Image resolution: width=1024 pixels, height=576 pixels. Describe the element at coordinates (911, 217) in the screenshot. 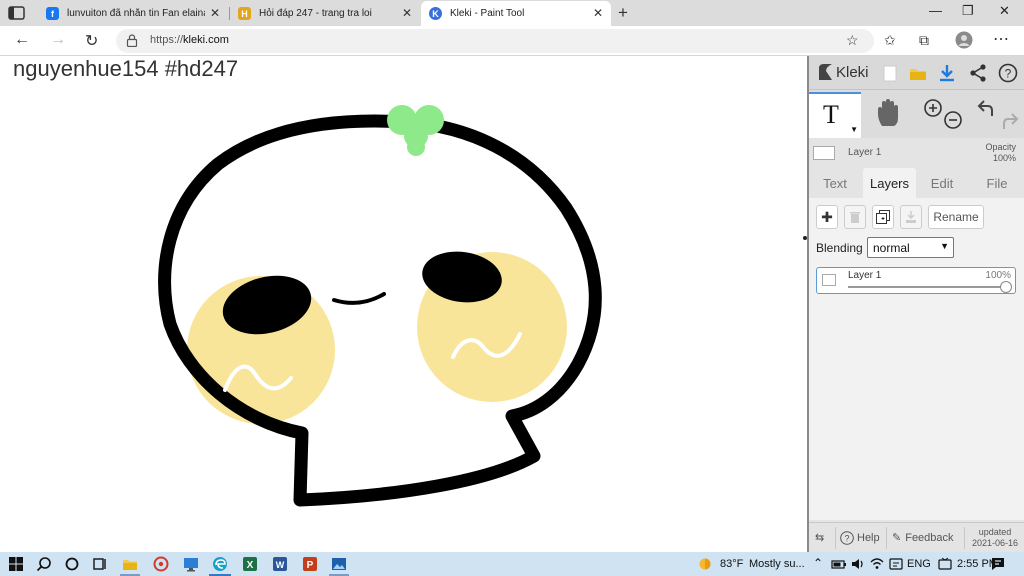

I see `merge-down-button` at that location.